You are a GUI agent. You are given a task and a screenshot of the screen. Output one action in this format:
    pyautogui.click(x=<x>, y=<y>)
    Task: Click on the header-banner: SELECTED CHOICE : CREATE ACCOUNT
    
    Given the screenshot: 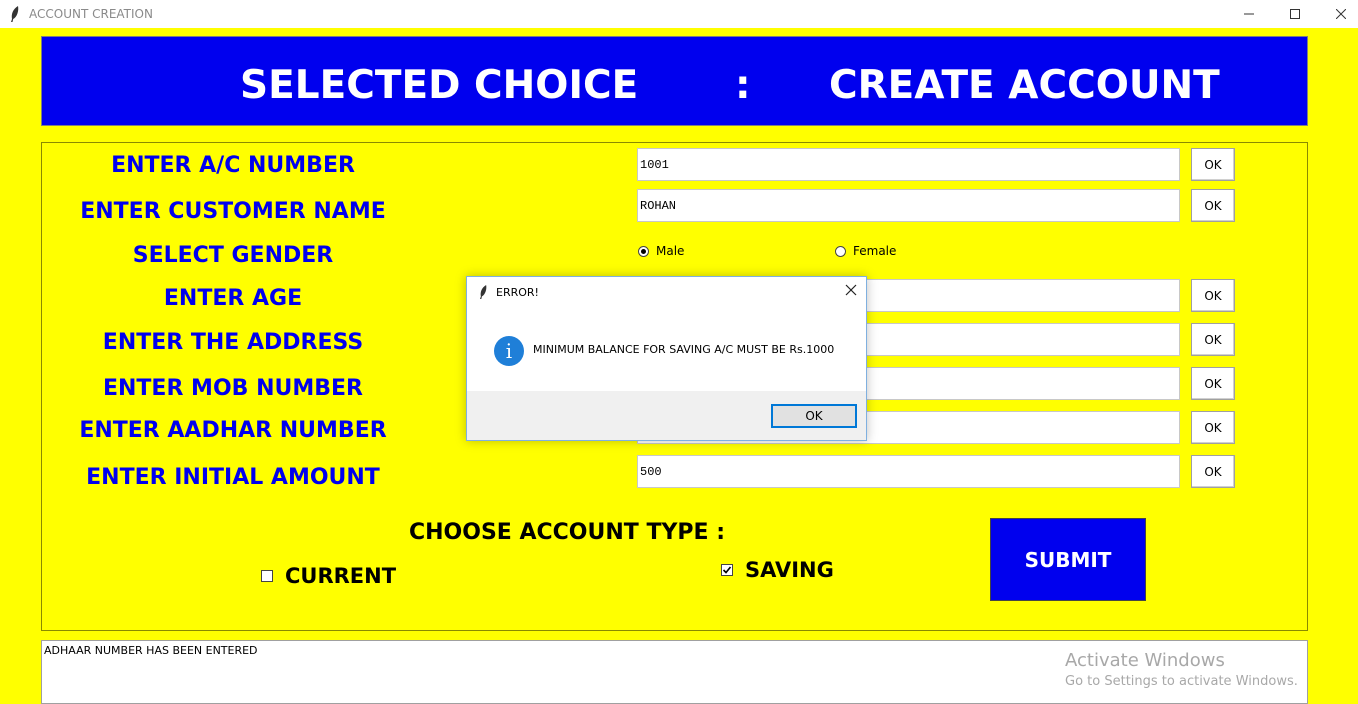 What is the action you would take?
    pyautogui.click(x=674, y=81)
    